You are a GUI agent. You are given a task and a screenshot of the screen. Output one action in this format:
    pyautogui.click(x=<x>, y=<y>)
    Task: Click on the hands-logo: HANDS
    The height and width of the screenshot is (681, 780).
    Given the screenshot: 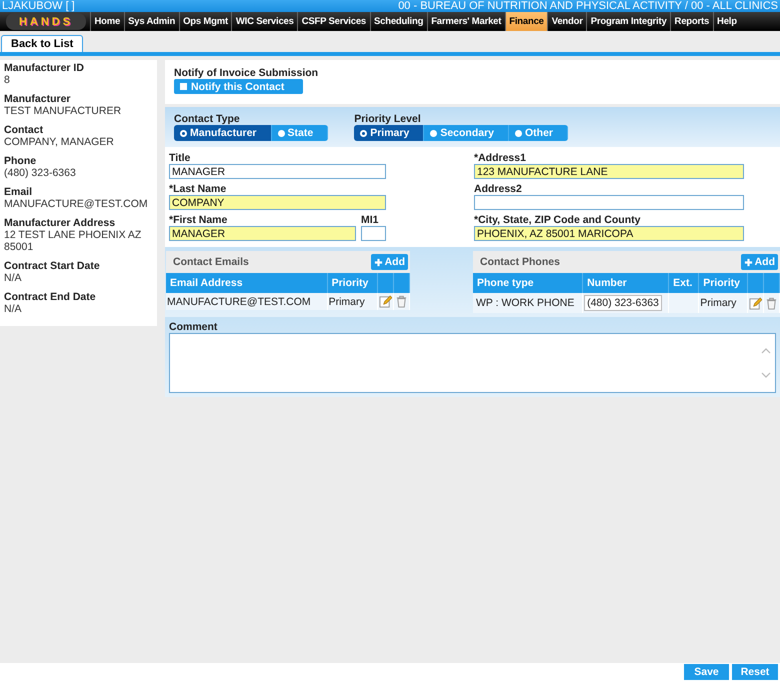 What is the action you would take?
    pyautogui.click(x=46, y=21)
    